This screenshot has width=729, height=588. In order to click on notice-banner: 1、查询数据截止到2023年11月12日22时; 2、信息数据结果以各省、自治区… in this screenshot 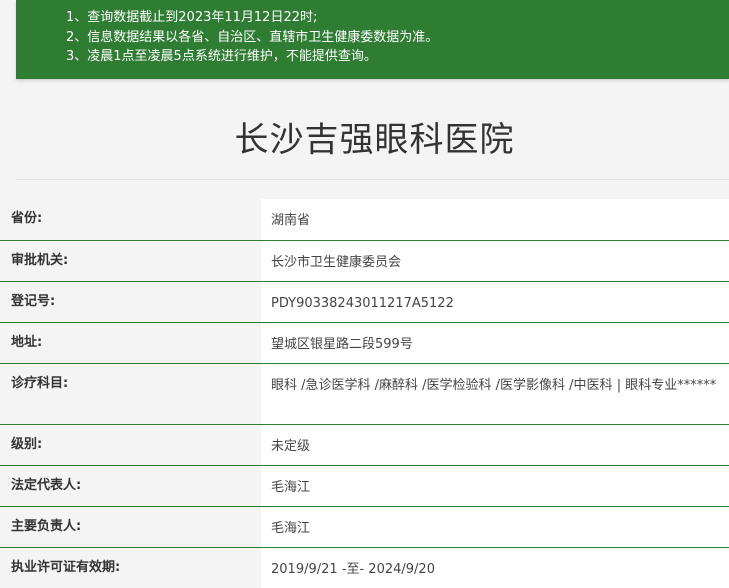, I will do `click(372, 39)`.